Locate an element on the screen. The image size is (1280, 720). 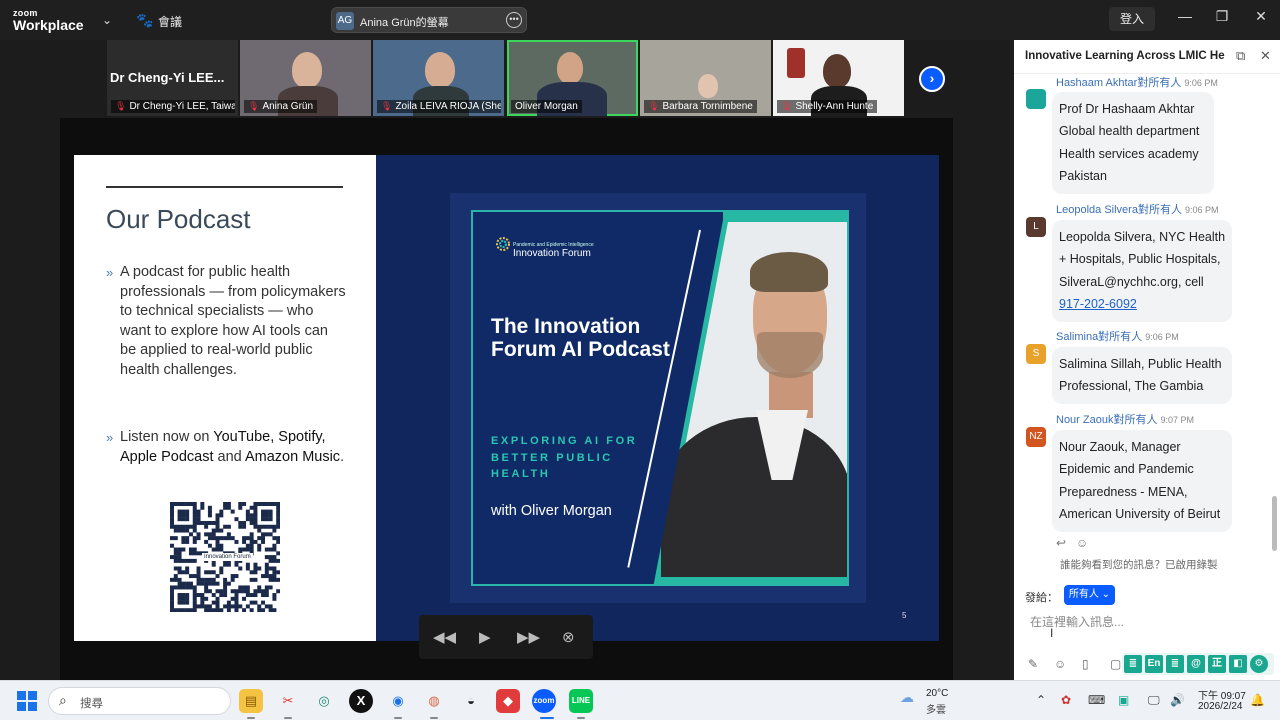
avatar: NZ is located at coordinates (1036, 437).